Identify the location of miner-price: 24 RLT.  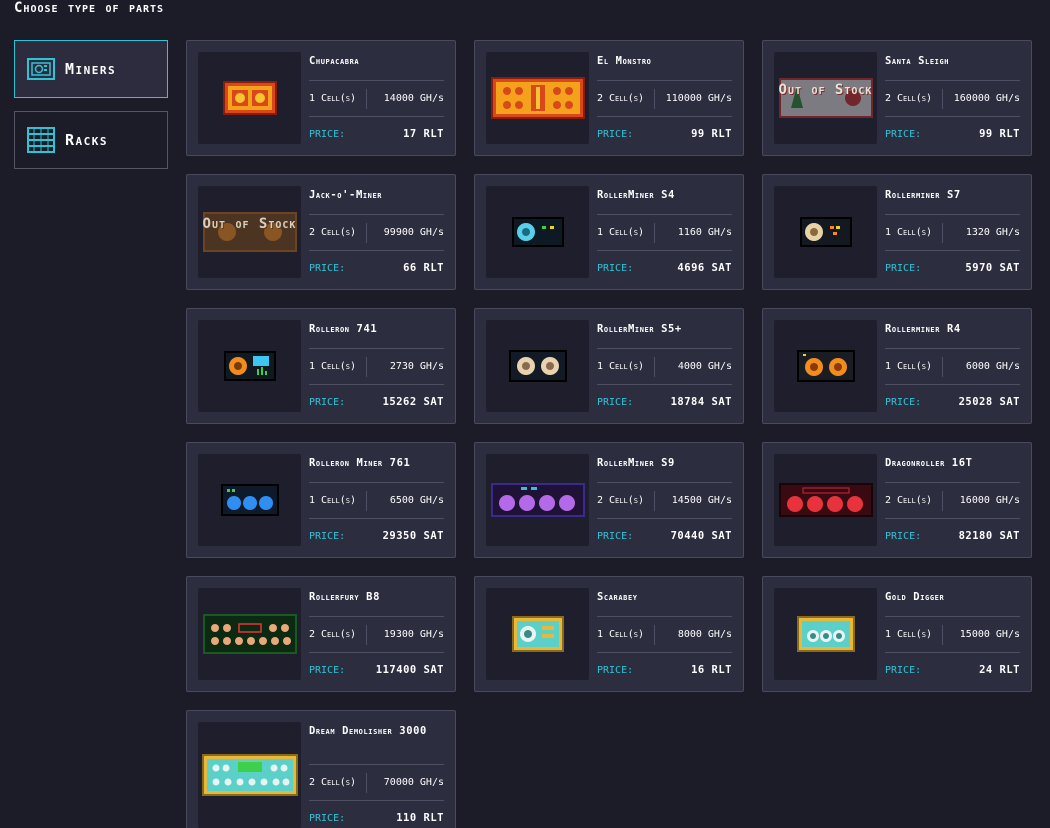
(999, 670).